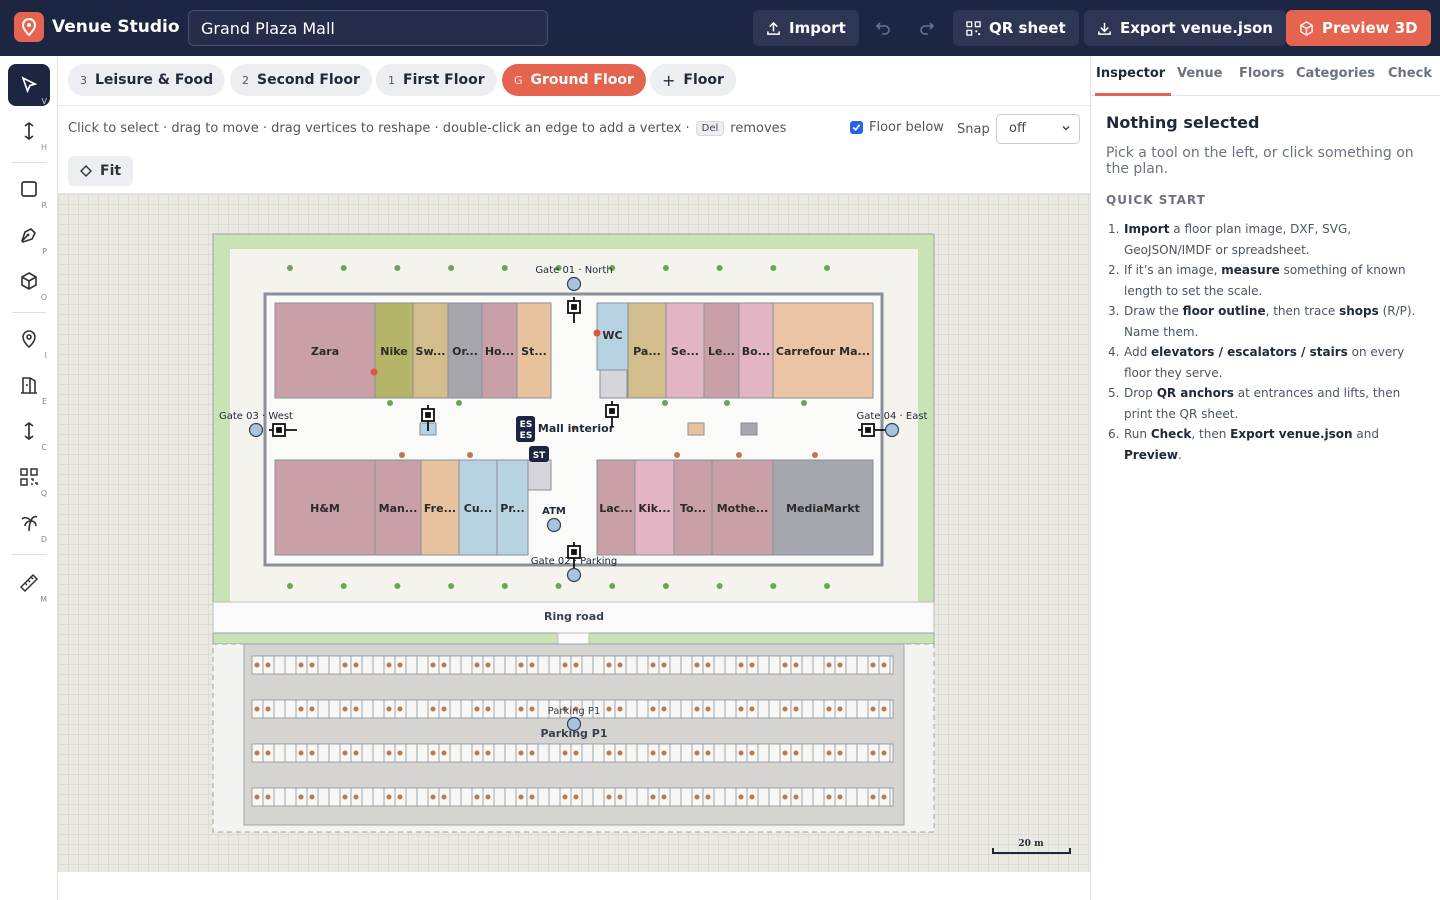 The height and width of the screenshot is (900, 1440). I want to click on add-floor-button: + Floor, so click(693, 80).